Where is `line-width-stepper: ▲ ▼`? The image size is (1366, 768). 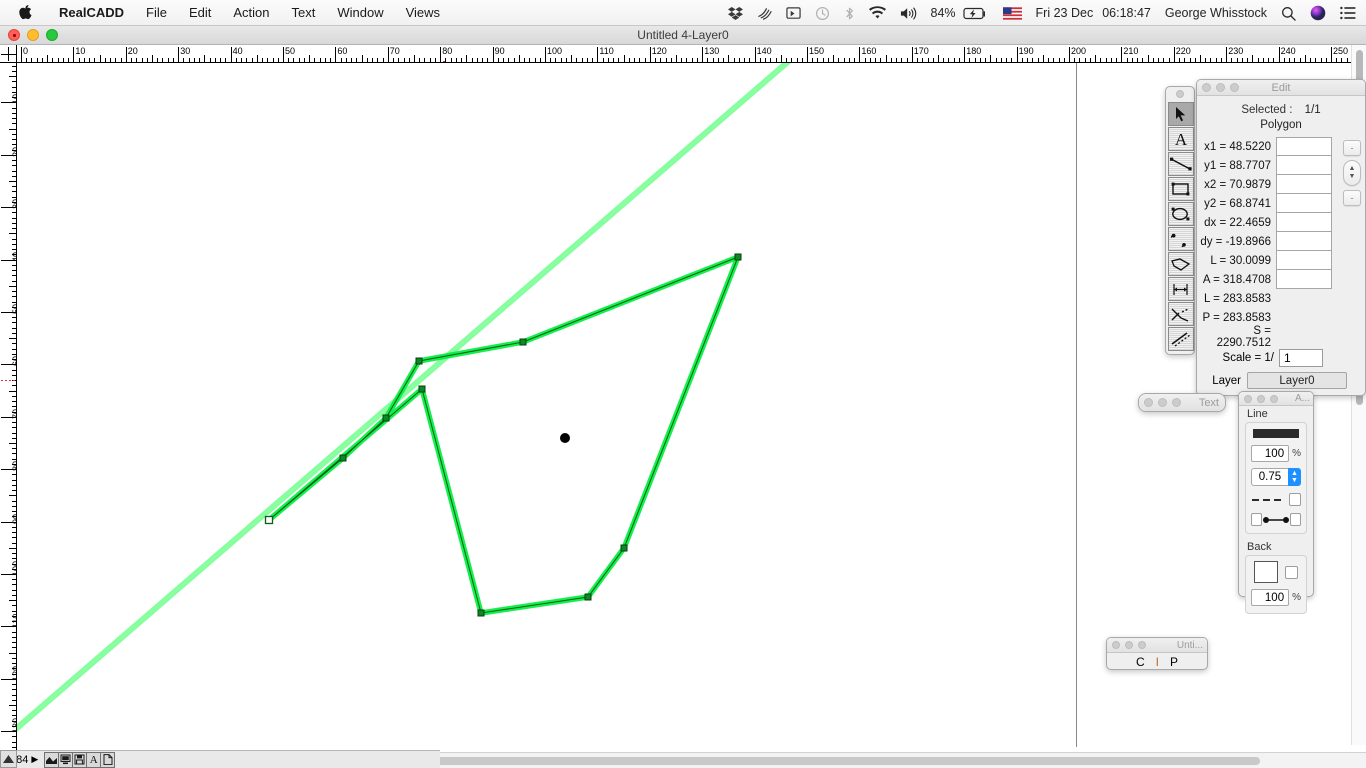 line-width-stepper: ▲ ▼ is located at coordinates (1294, 477).